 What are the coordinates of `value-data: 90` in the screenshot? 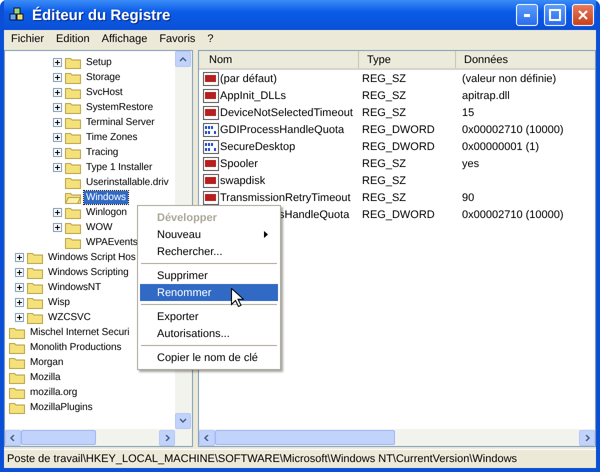 It's located at (468, 198).